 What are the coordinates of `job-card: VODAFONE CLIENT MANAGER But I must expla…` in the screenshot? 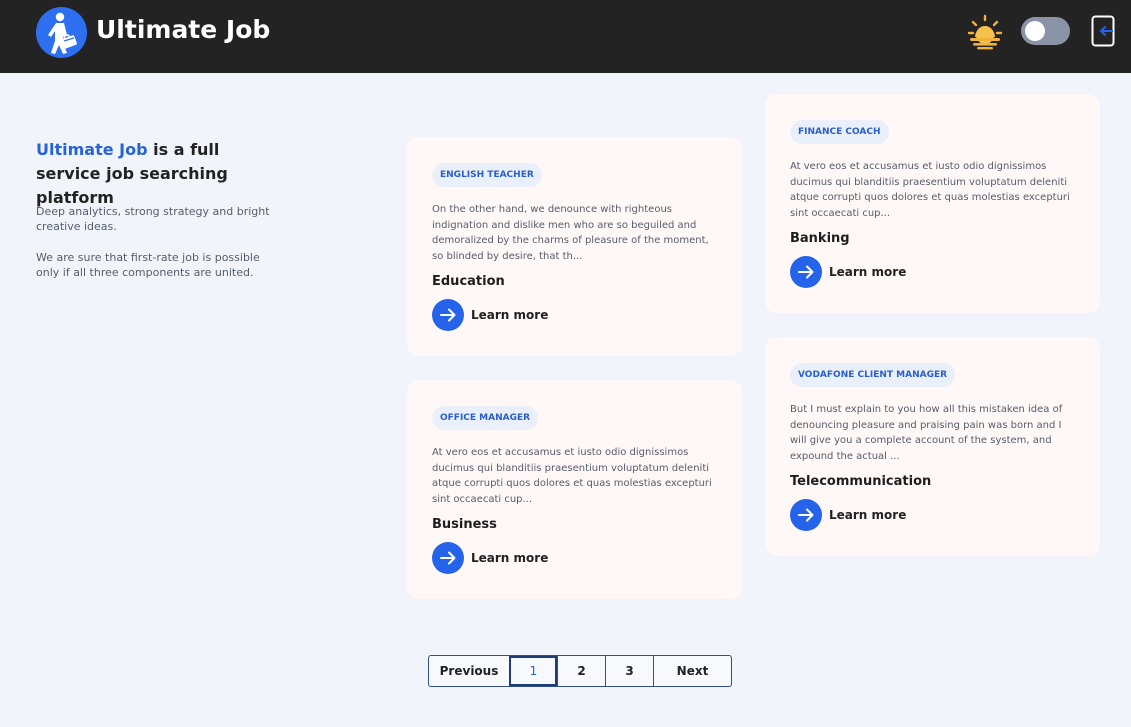 It's located at (932, 446).